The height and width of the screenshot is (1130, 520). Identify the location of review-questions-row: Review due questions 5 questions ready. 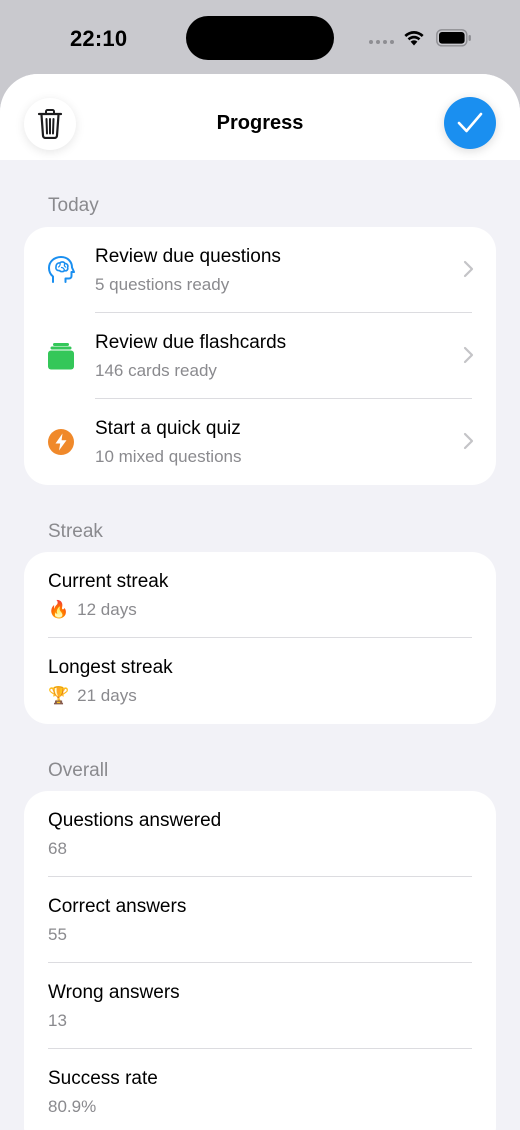
(260, 270).